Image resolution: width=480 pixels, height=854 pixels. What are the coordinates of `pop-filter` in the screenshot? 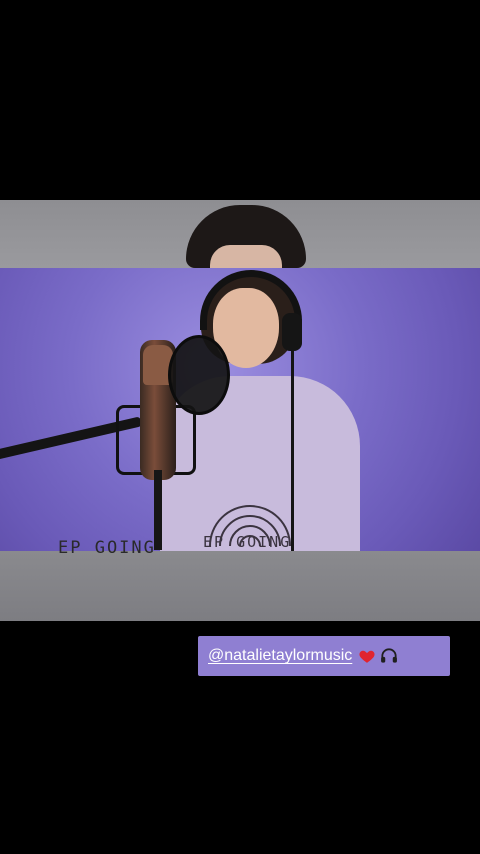 It's located at (199, 375).